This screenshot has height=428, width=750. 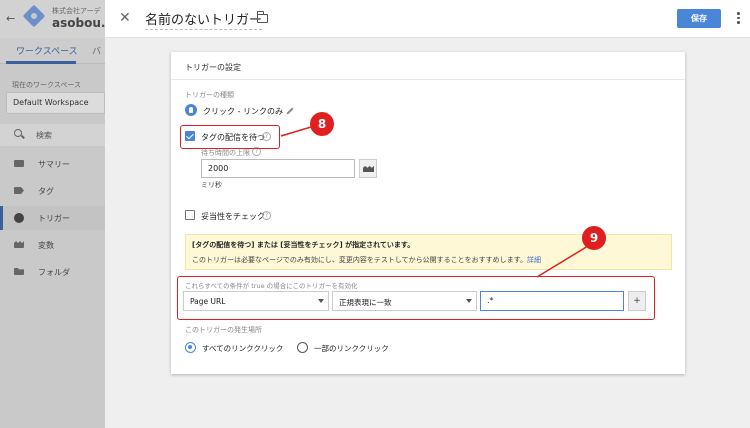 What do you see at coordinates (191, 110) in the screenshot?
I see `link-click-icon` at bounding box center [191, 110].